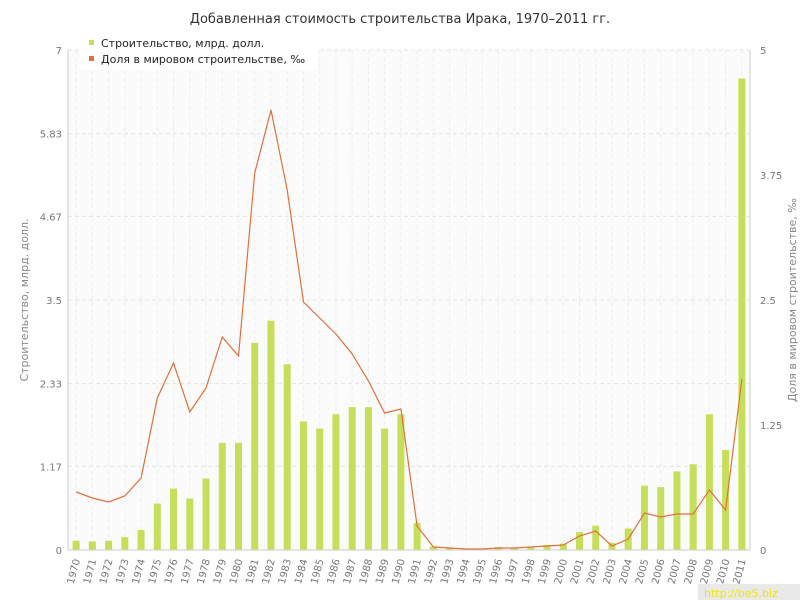 This screenshot has width=800, height=600. I want to click on x-tick-label: 1990, so click(399, 571).